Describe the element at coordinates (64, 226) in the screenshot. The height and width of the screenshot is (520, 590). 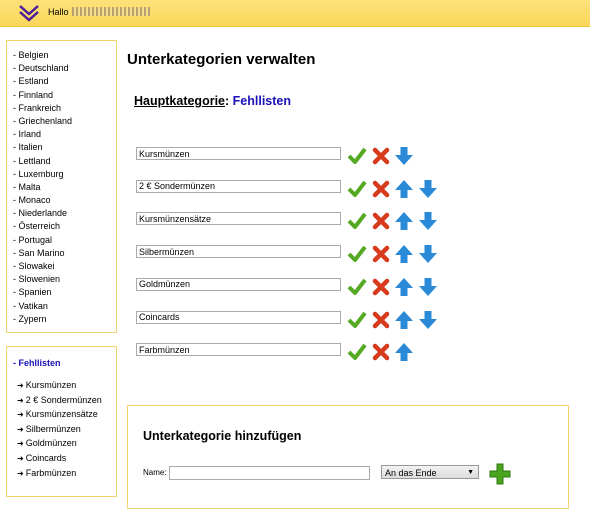
I see `country-link: - Österreich` at that location.